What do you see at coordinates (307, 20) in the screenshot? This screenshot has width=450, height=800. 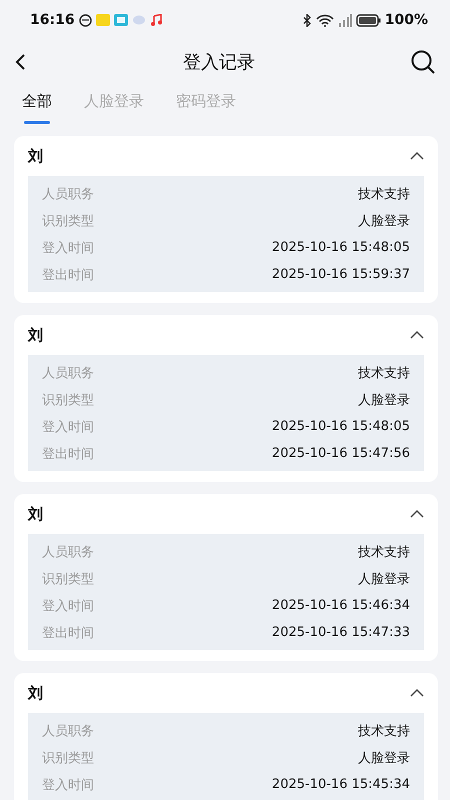 I see `bluetooth-icon` at bounding box center [307, 20].